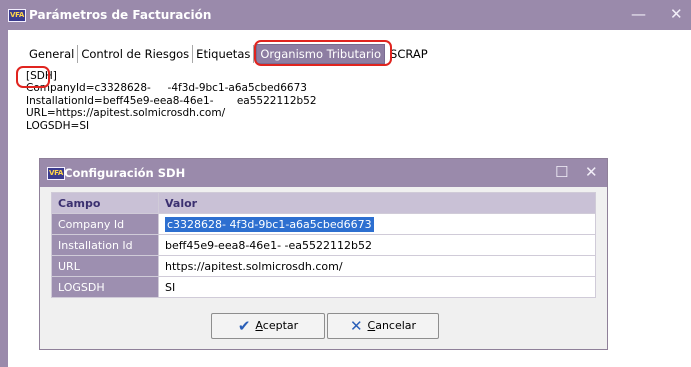 Image resolution: width=691 pixels, height=367 pixels. What do you see at coordinates (676, 14) in the screenshot?
I see `close-icon: ✕` at bounding box center [676, 14].